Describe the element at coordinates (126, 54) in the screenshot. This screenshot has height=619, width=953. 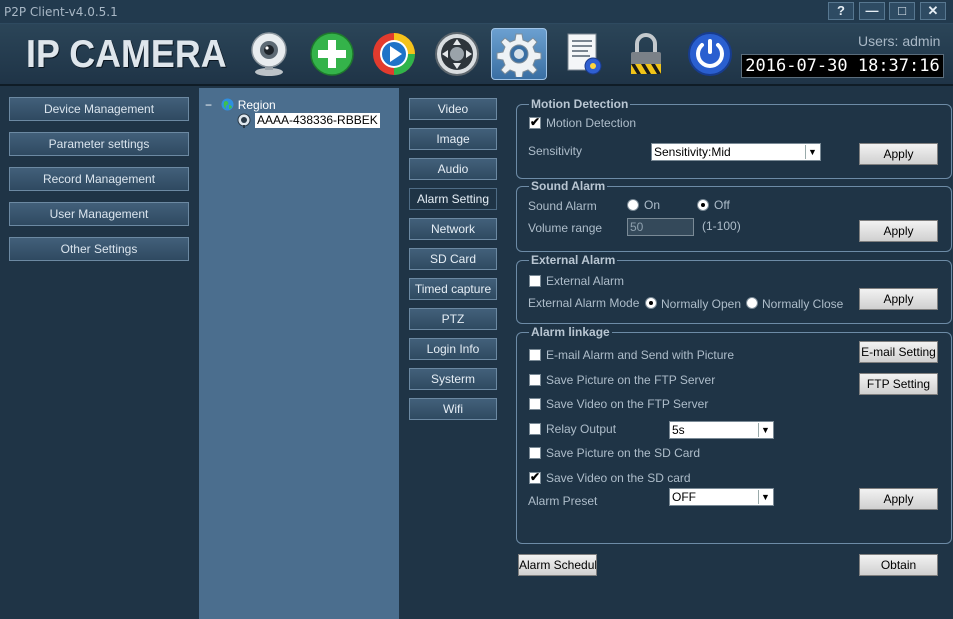
I see `brand-logo: IP CAMERA` at that location.